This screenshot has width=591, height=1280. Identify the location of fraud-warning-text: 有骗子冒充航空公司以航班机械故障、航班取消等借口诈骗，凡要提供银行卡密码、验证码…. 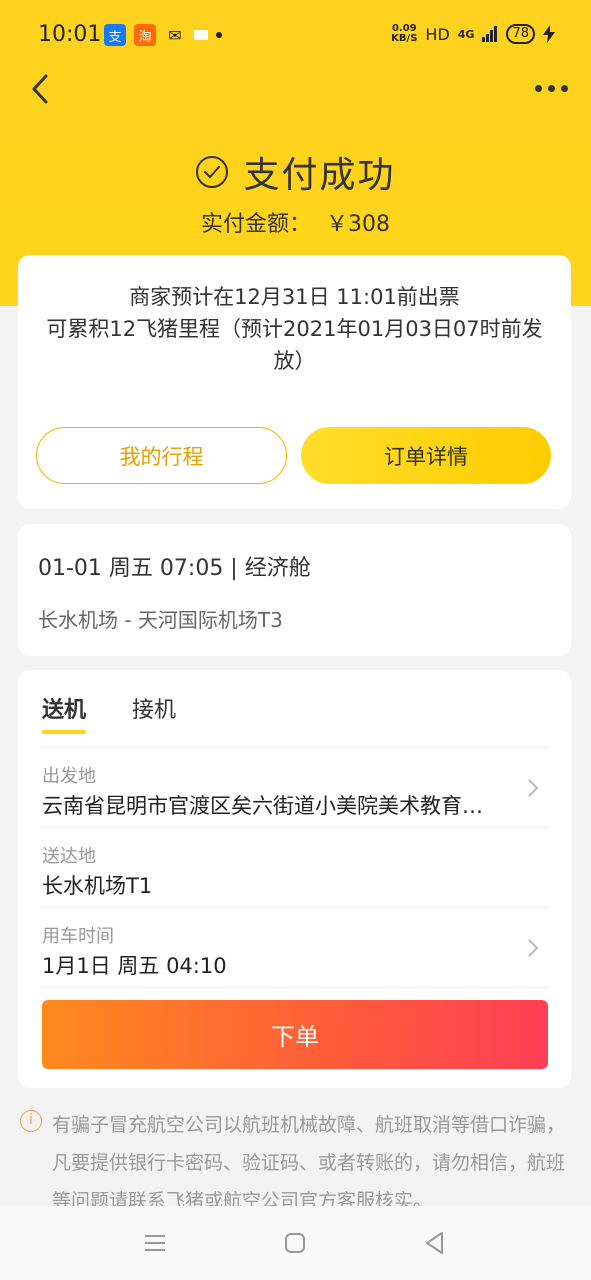
(309, 1163).